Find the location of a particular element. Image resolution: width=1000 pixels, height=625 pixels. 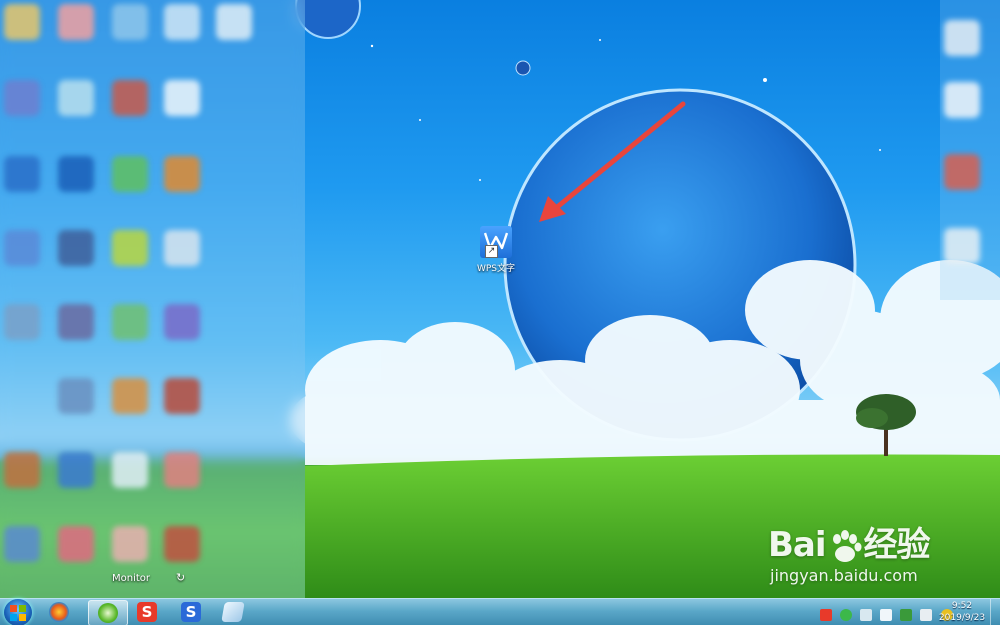

green-app-icon is located at coordinates (846, 614).